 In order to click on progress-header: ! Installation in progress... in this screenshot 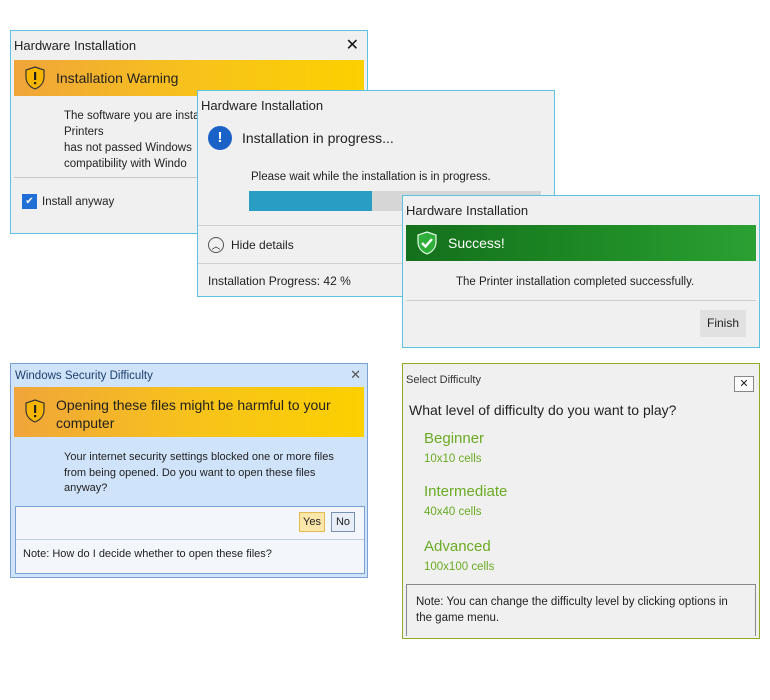, I will do `click(301, 138)`.